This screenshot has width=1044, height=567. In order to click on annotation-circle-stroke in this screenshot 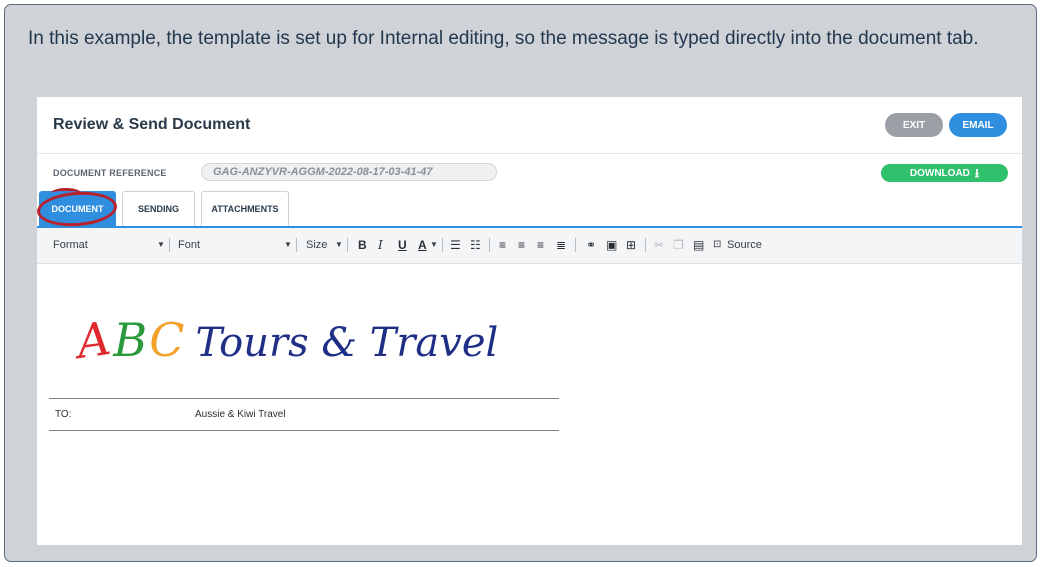, I will do `click(66, 193)`.